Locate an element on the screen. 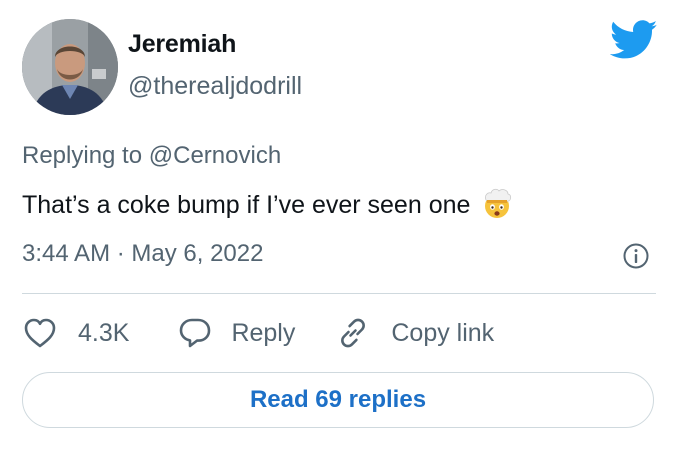  action-bar: 4.3K Reply Copy link is located at coordinates (258, 333).